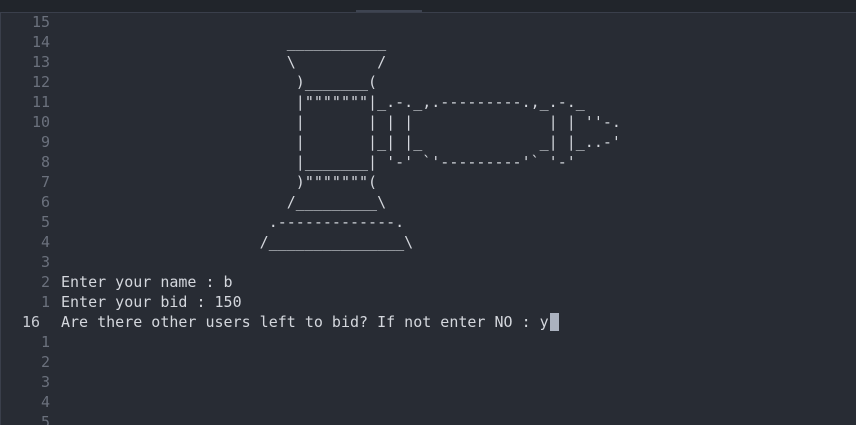  What do you see at coordinates (45, 142) in the screenshot?
I see `line-number: 9` at bounding box center [45, 142].